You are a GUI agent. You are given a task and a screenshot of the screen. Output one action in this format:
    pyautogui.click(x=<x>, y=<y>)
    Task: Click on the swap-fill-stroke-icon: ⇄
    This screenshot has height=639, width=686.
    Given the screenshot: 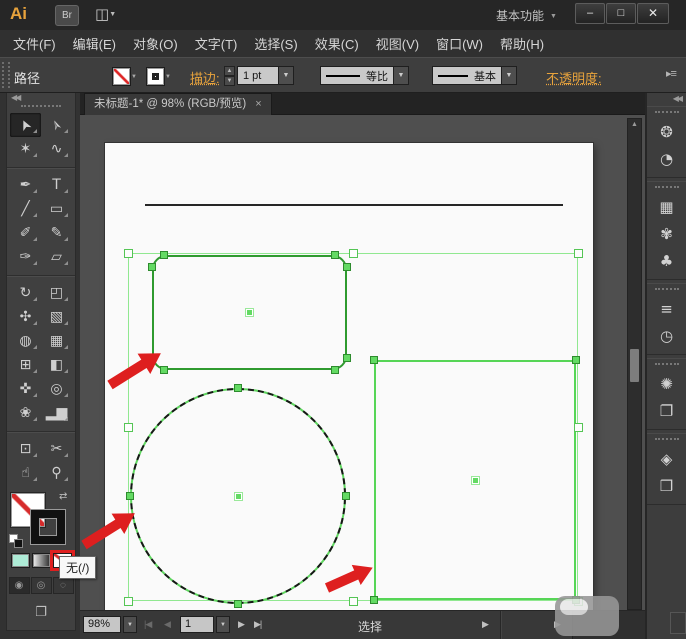 What is the action you would take?
    pyautogui.click(x=63, y=496)
    